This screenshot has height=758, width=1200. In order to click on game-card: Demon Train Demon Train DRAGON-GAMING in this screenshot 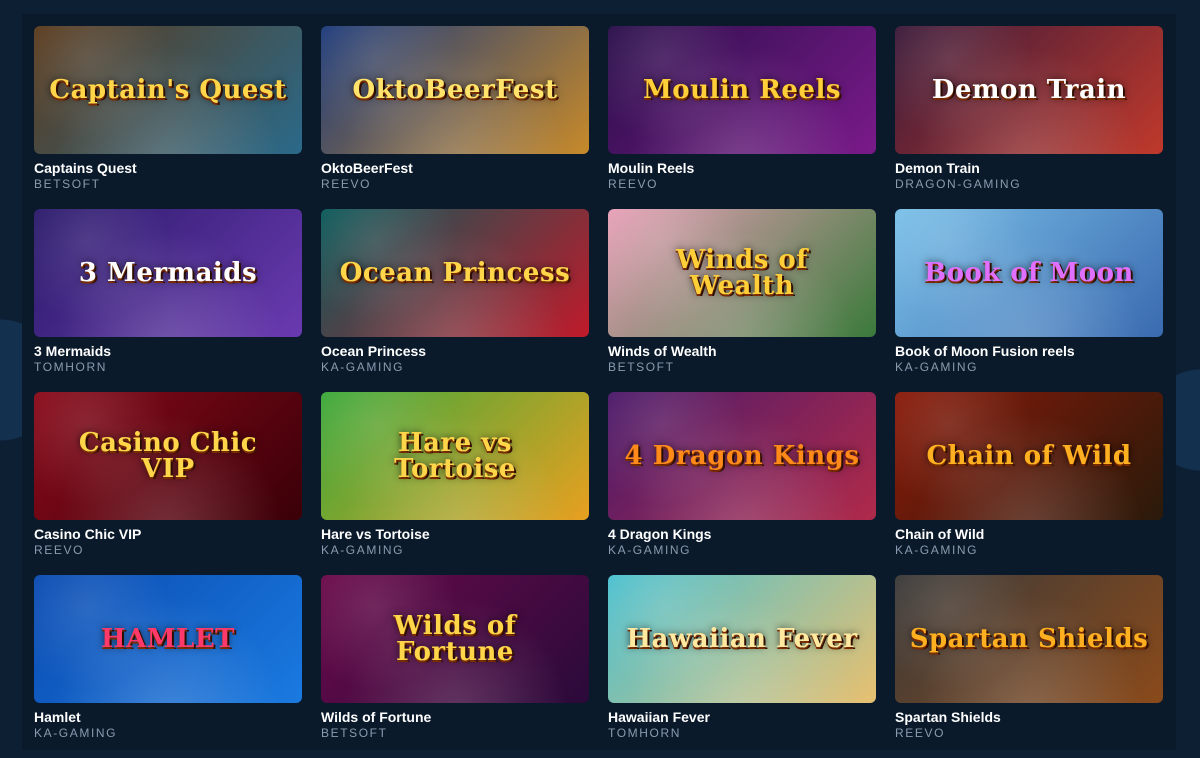, I will do `click(1029, 117)`.